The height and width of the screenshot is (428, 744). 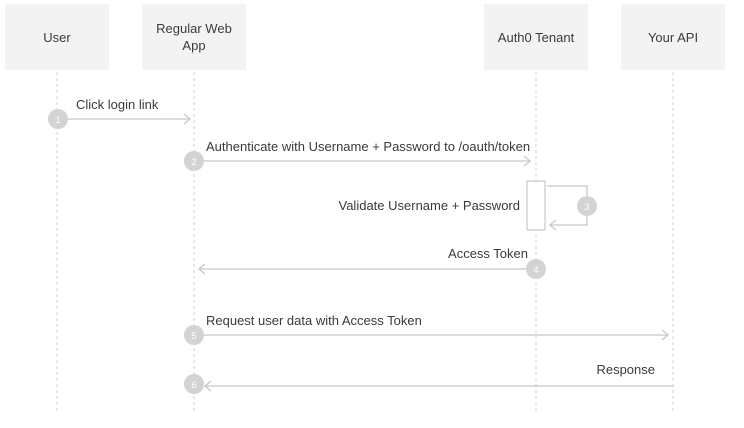 What do you see at coordinates (314, 320) in the screenshot?
I see `message-label-5: Request user data with Access Token` at bounding box center [314, 320].